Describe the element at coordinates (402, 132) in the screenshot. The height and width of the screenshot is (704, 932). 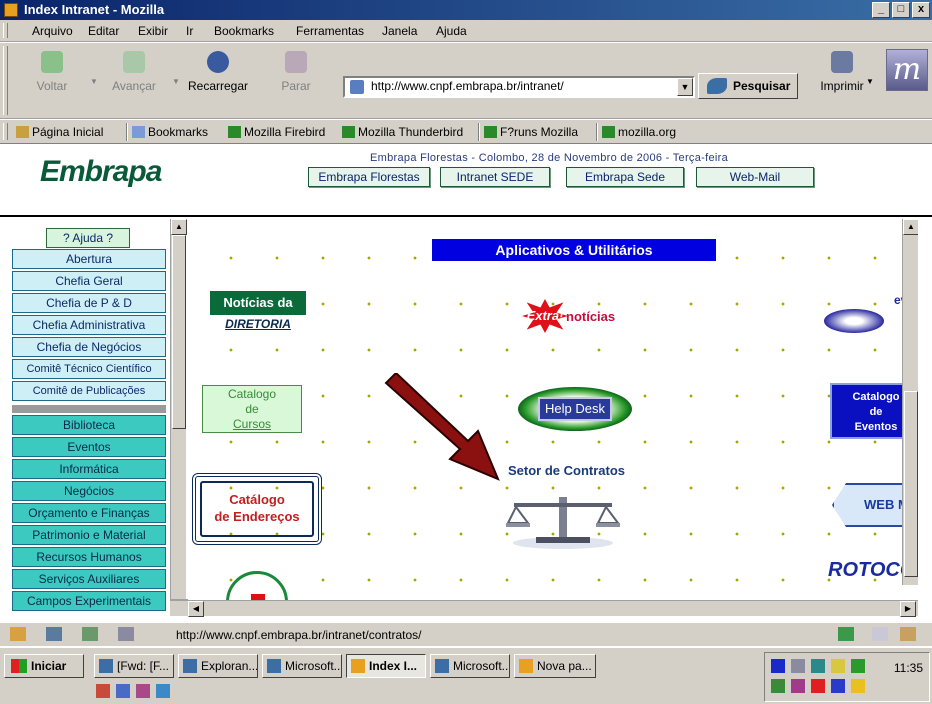
I see `bookmark-thunderbird: Mozilla Thunderbird` at that location.